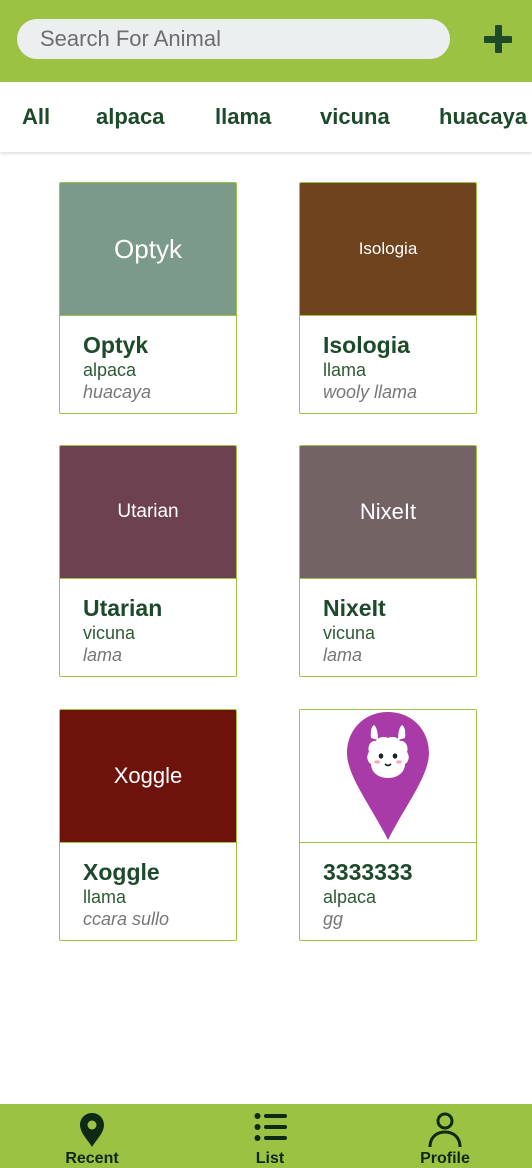 This screenshot has height=1168, width=532. I want to click on card-name: Optyk, so click(116, 345).